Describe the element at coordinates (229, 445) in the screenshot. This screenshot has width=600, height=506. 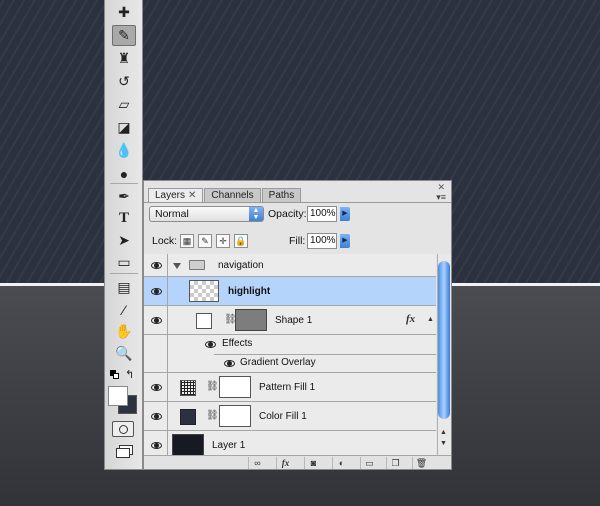
I see `layer-name: Layer 1` at that location.